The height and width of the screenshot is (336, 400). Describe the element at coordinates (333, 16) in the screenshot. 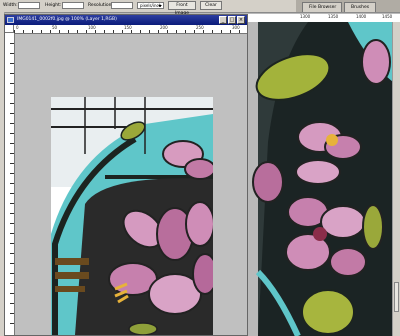

I see `ruler-label: 1350` at that location.